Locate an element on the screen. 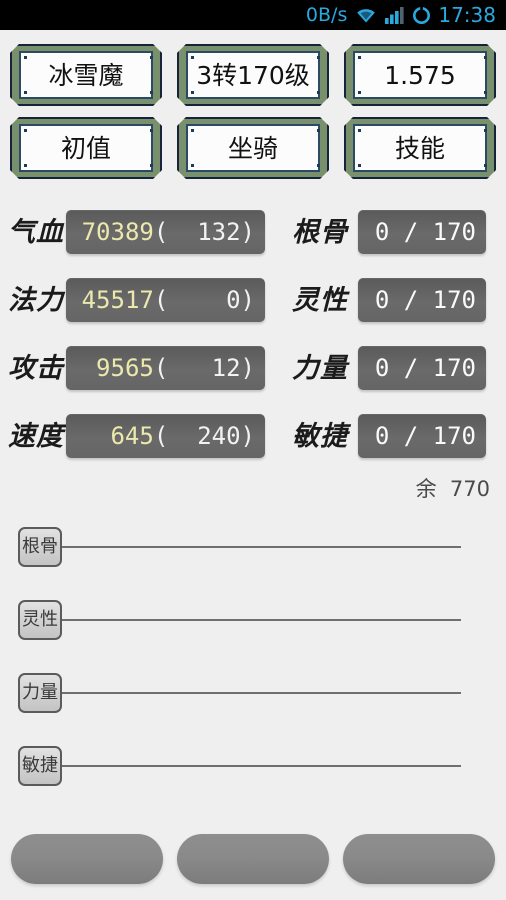 The image size is (506, 900). stat-cell-mp: 法力 45517( 0) is located at coordinates (141, 300).